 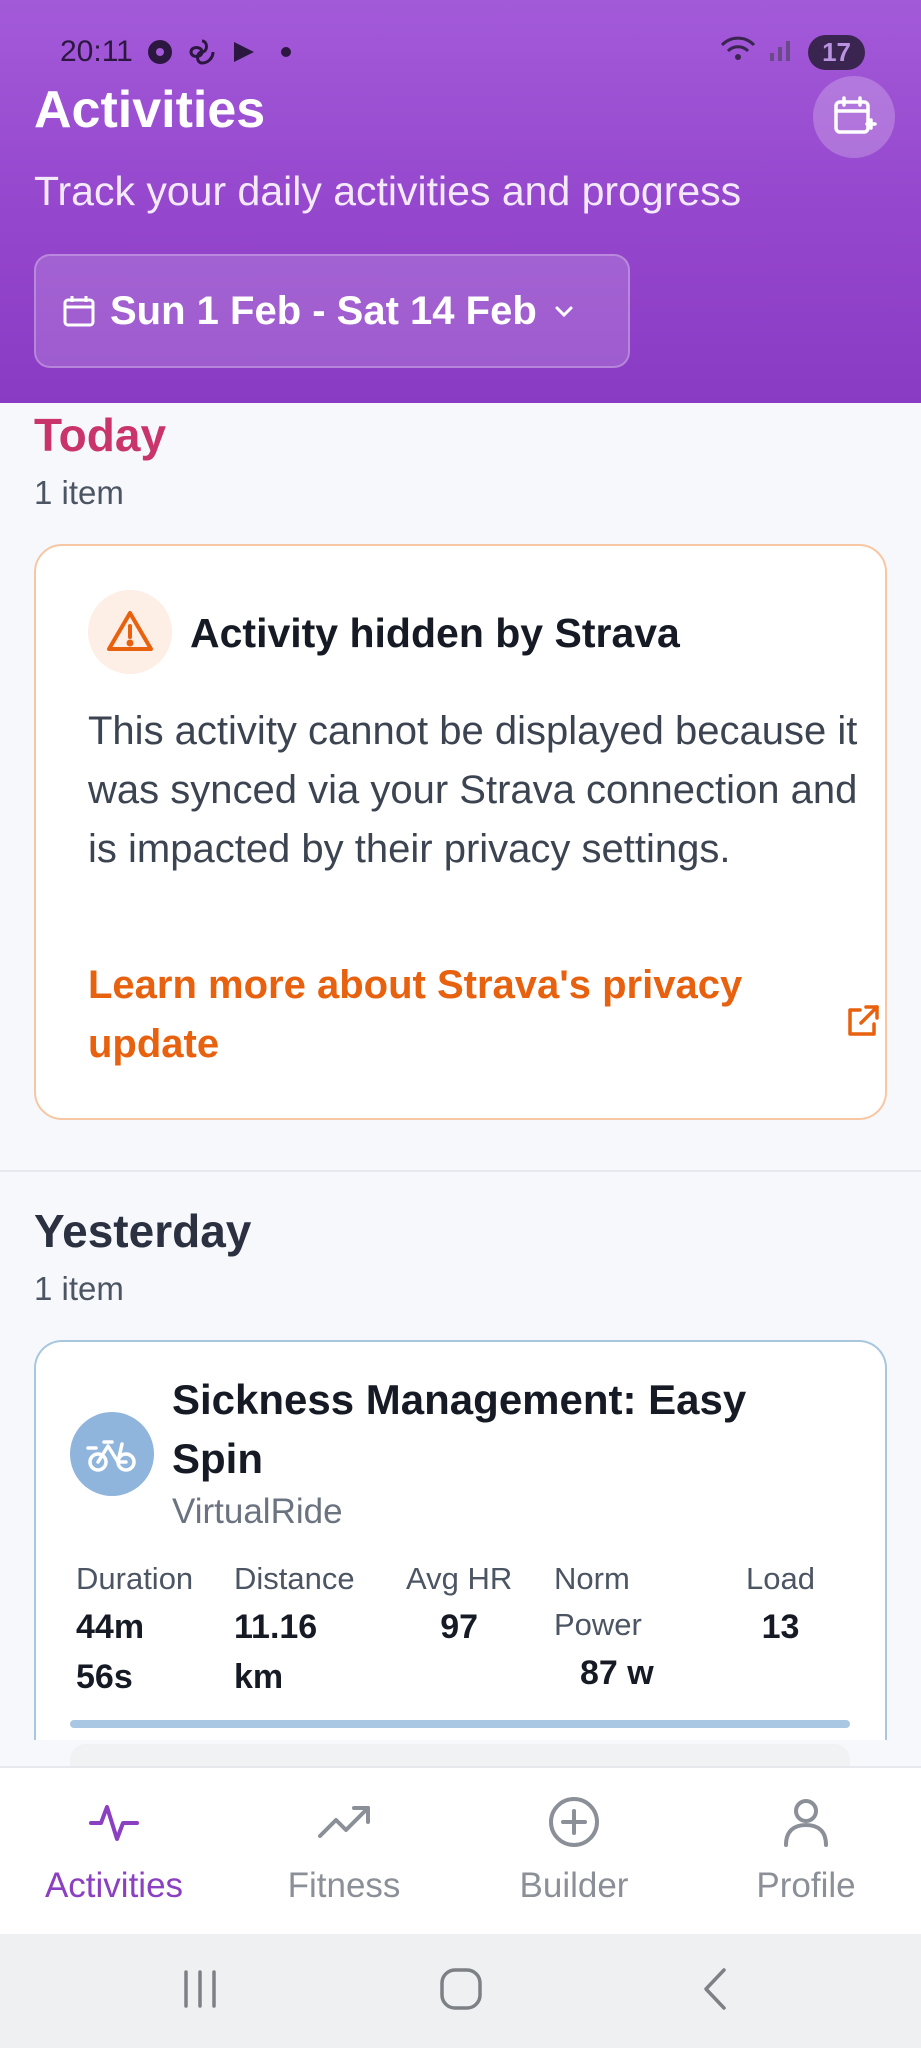 I want to click on back-icon, so click(x=716, y=1989).